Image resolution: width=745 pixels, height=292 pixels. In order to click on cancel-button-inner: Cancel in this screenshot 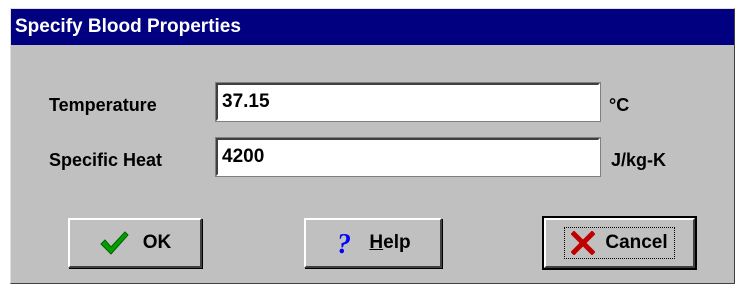, I will do `click(619, 243)`.